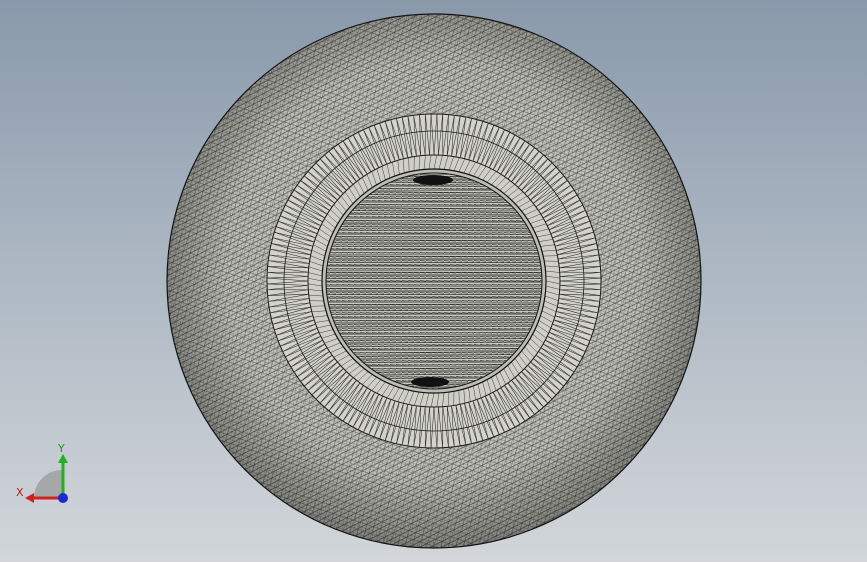 The height and width of the screenshot is (562, 867). I want to click on y-axis-label: Y, so click(61, 448).